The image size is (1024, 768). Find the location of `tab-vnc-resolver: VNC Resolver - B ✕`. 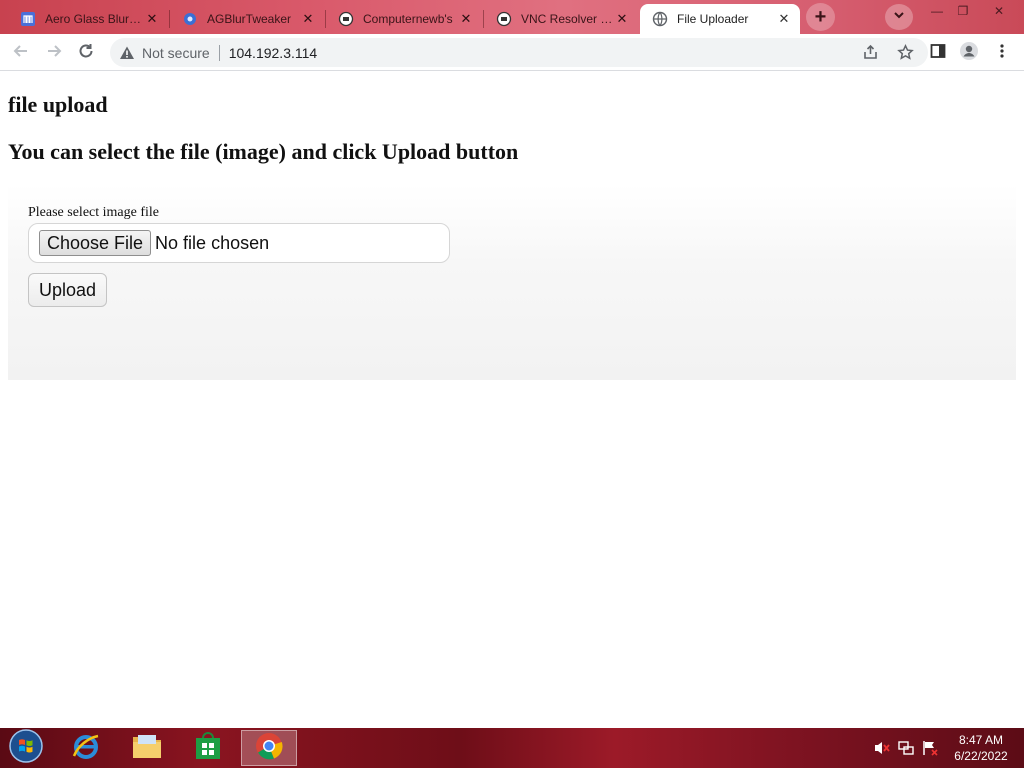

tab-vnc-resolver: VNC Resolver - B ✕ is located at coordinates (561, 19).